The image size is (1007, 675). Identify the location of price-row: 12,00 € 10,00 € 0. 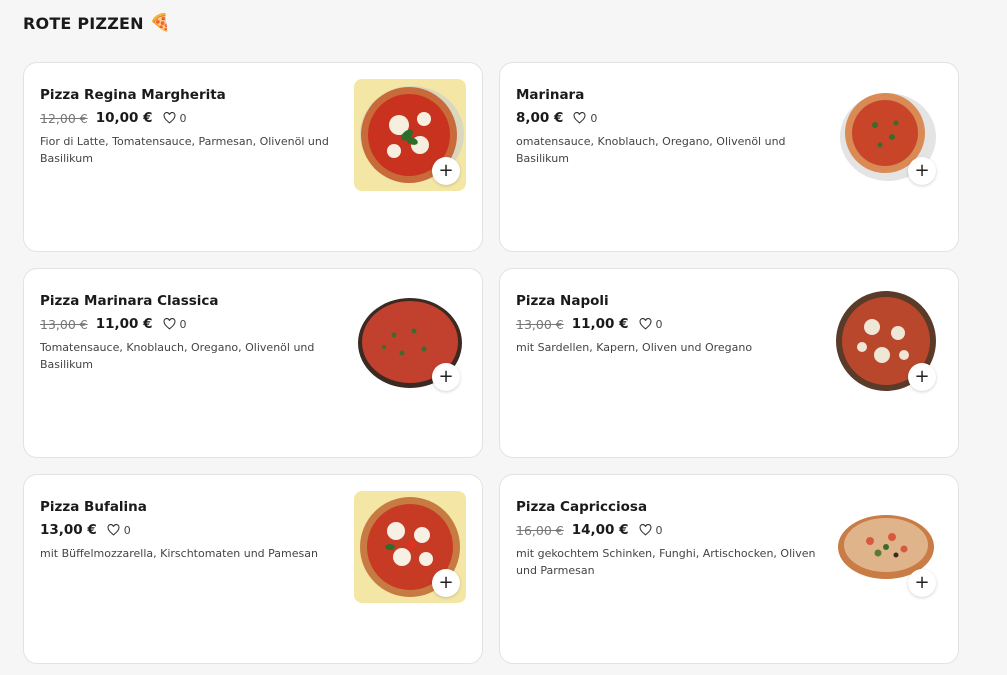
(190, 118).